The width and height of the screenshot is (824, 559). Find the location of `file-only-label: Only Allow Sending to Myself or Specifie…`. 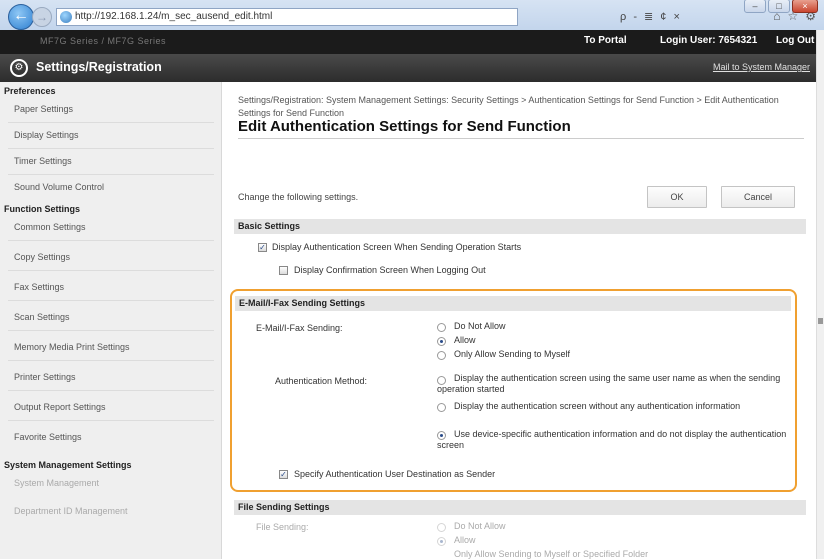

file-only-label: Only Allow Sending to Myself or Specifie… is located at coordinates (551, 554).